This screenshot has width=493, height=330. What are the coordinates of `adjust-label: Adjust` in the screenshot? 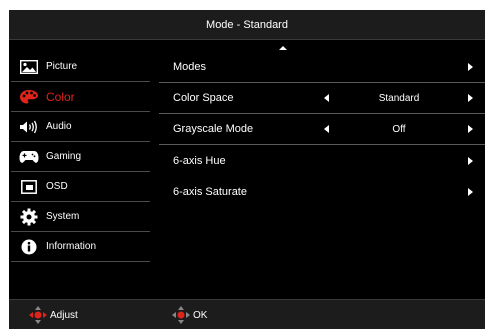 It's located at (64, 315).